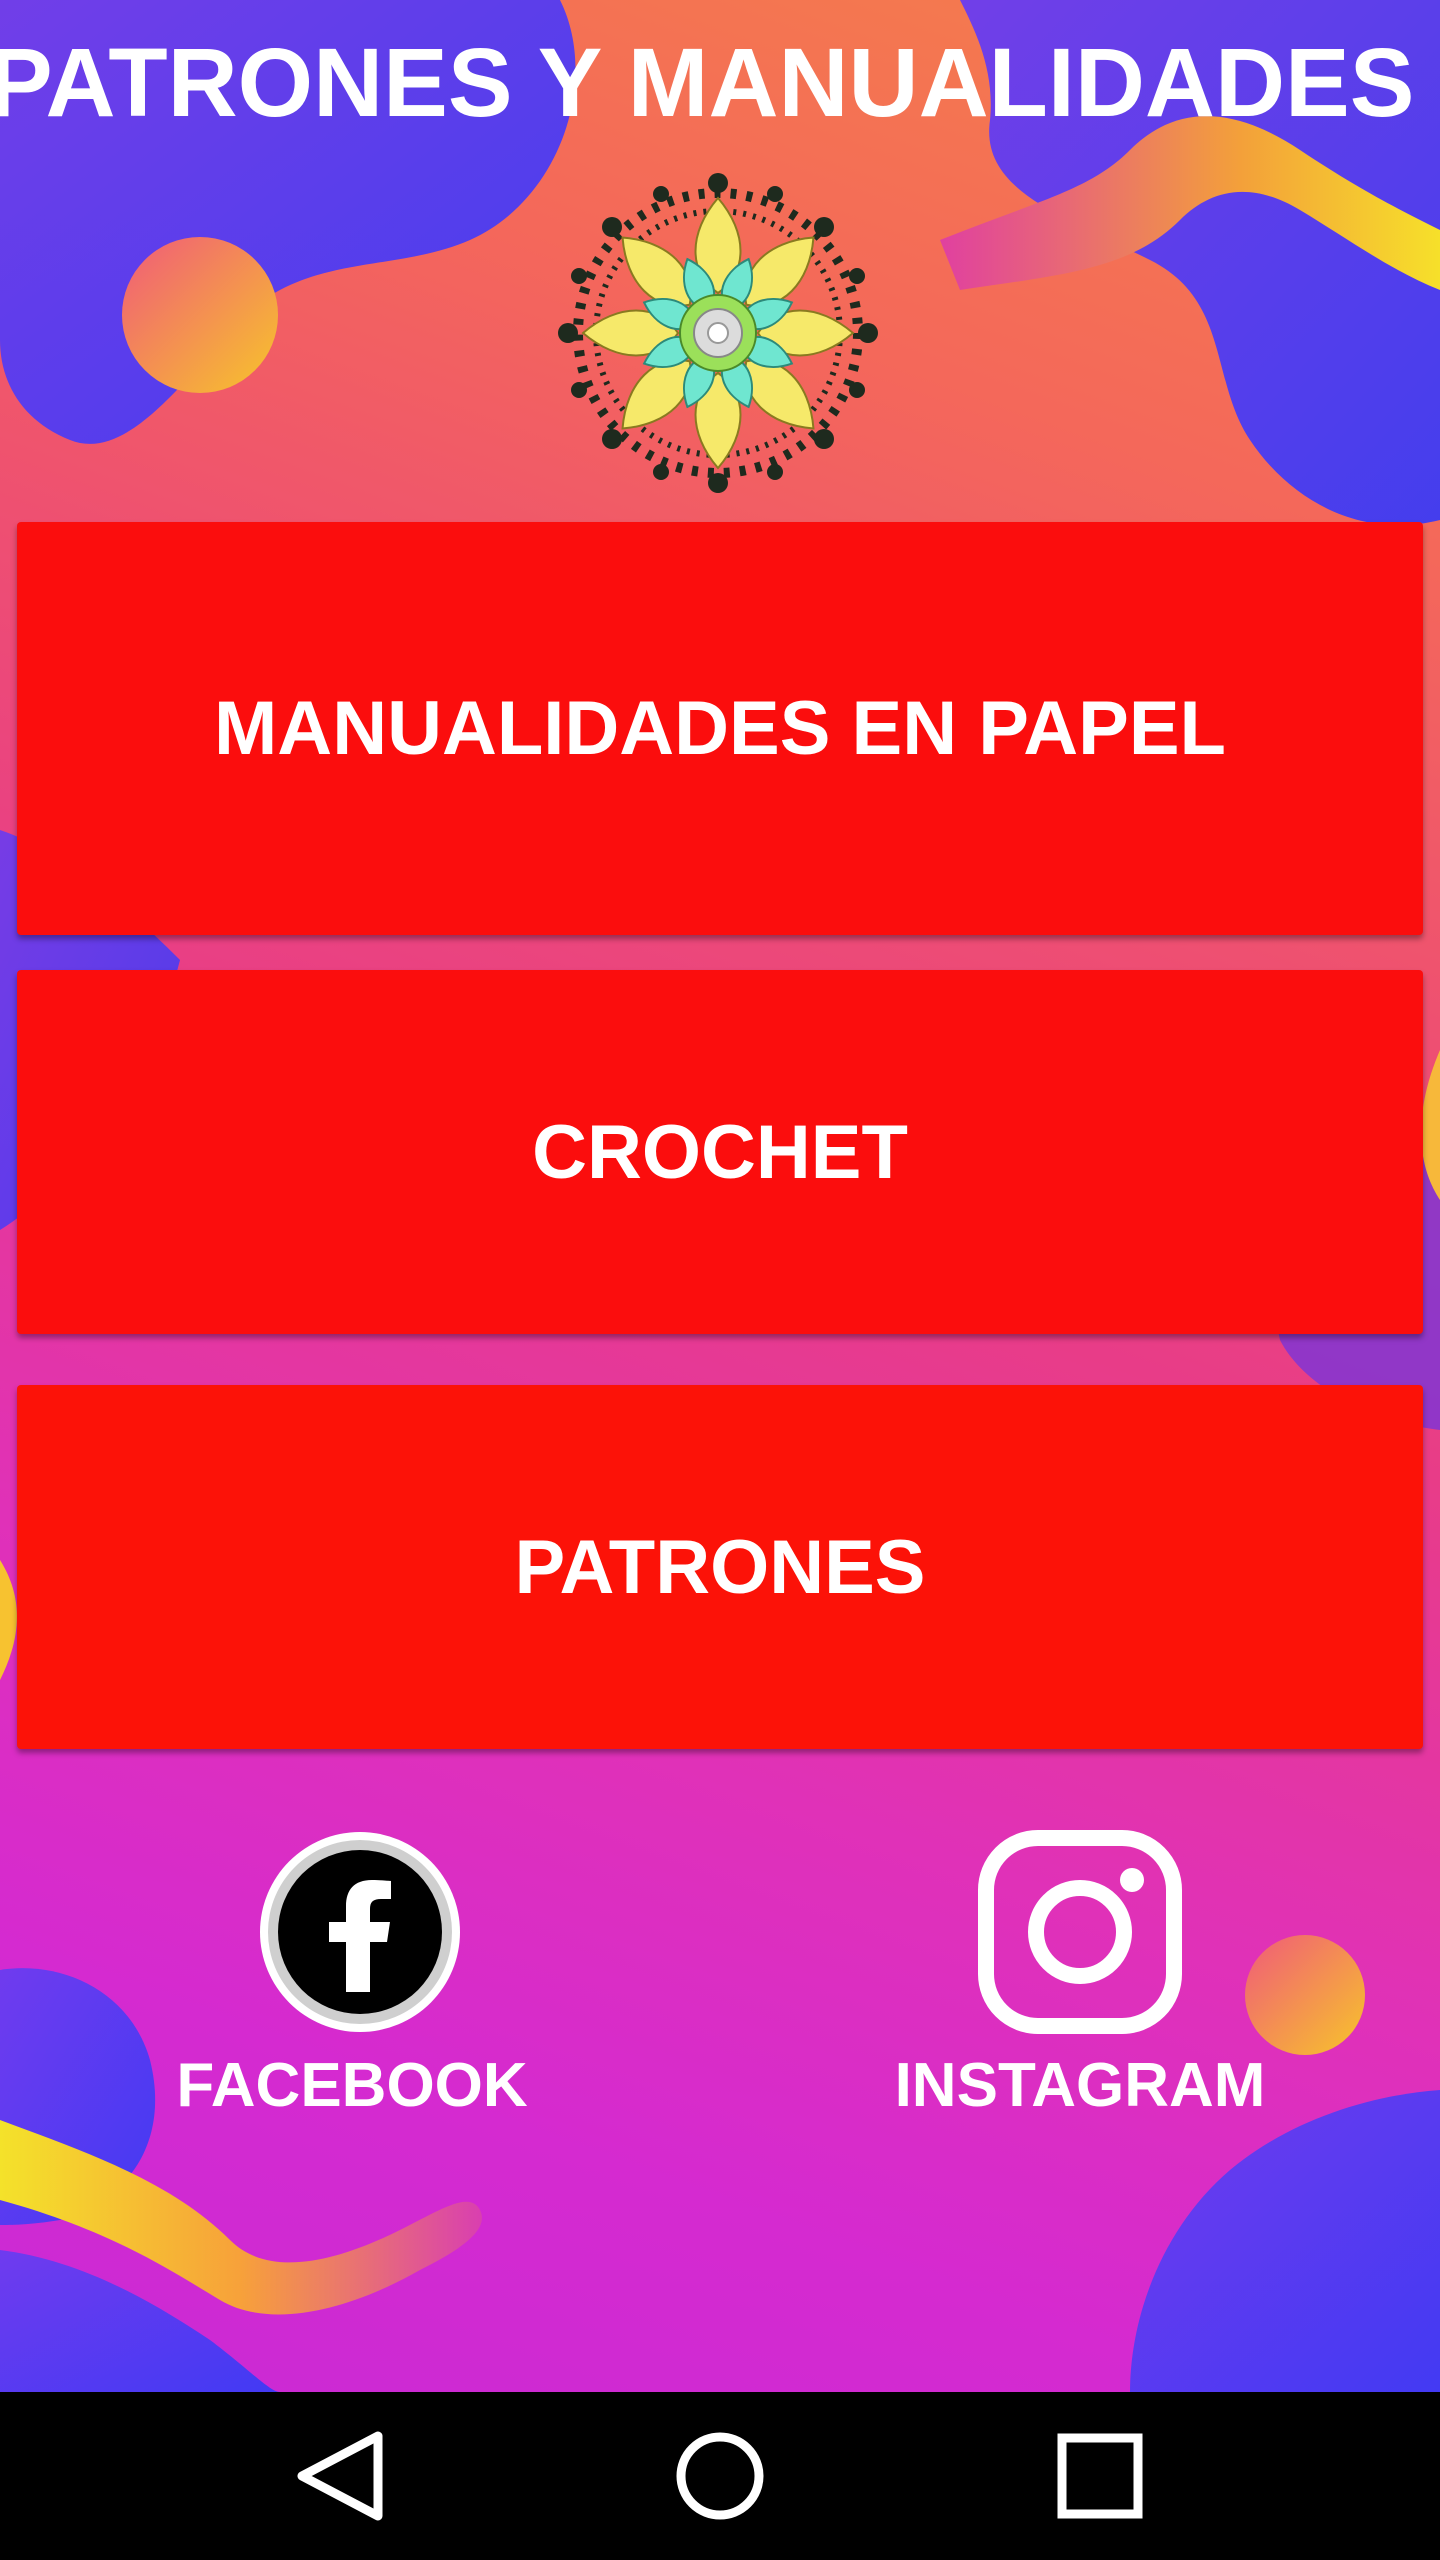 The height and width of the screenshot is (2560, 1440). Describe the element at coordinates (1080, 2085) in the screenshot. I see `instagram-label: INSTAGRAM` at that location.